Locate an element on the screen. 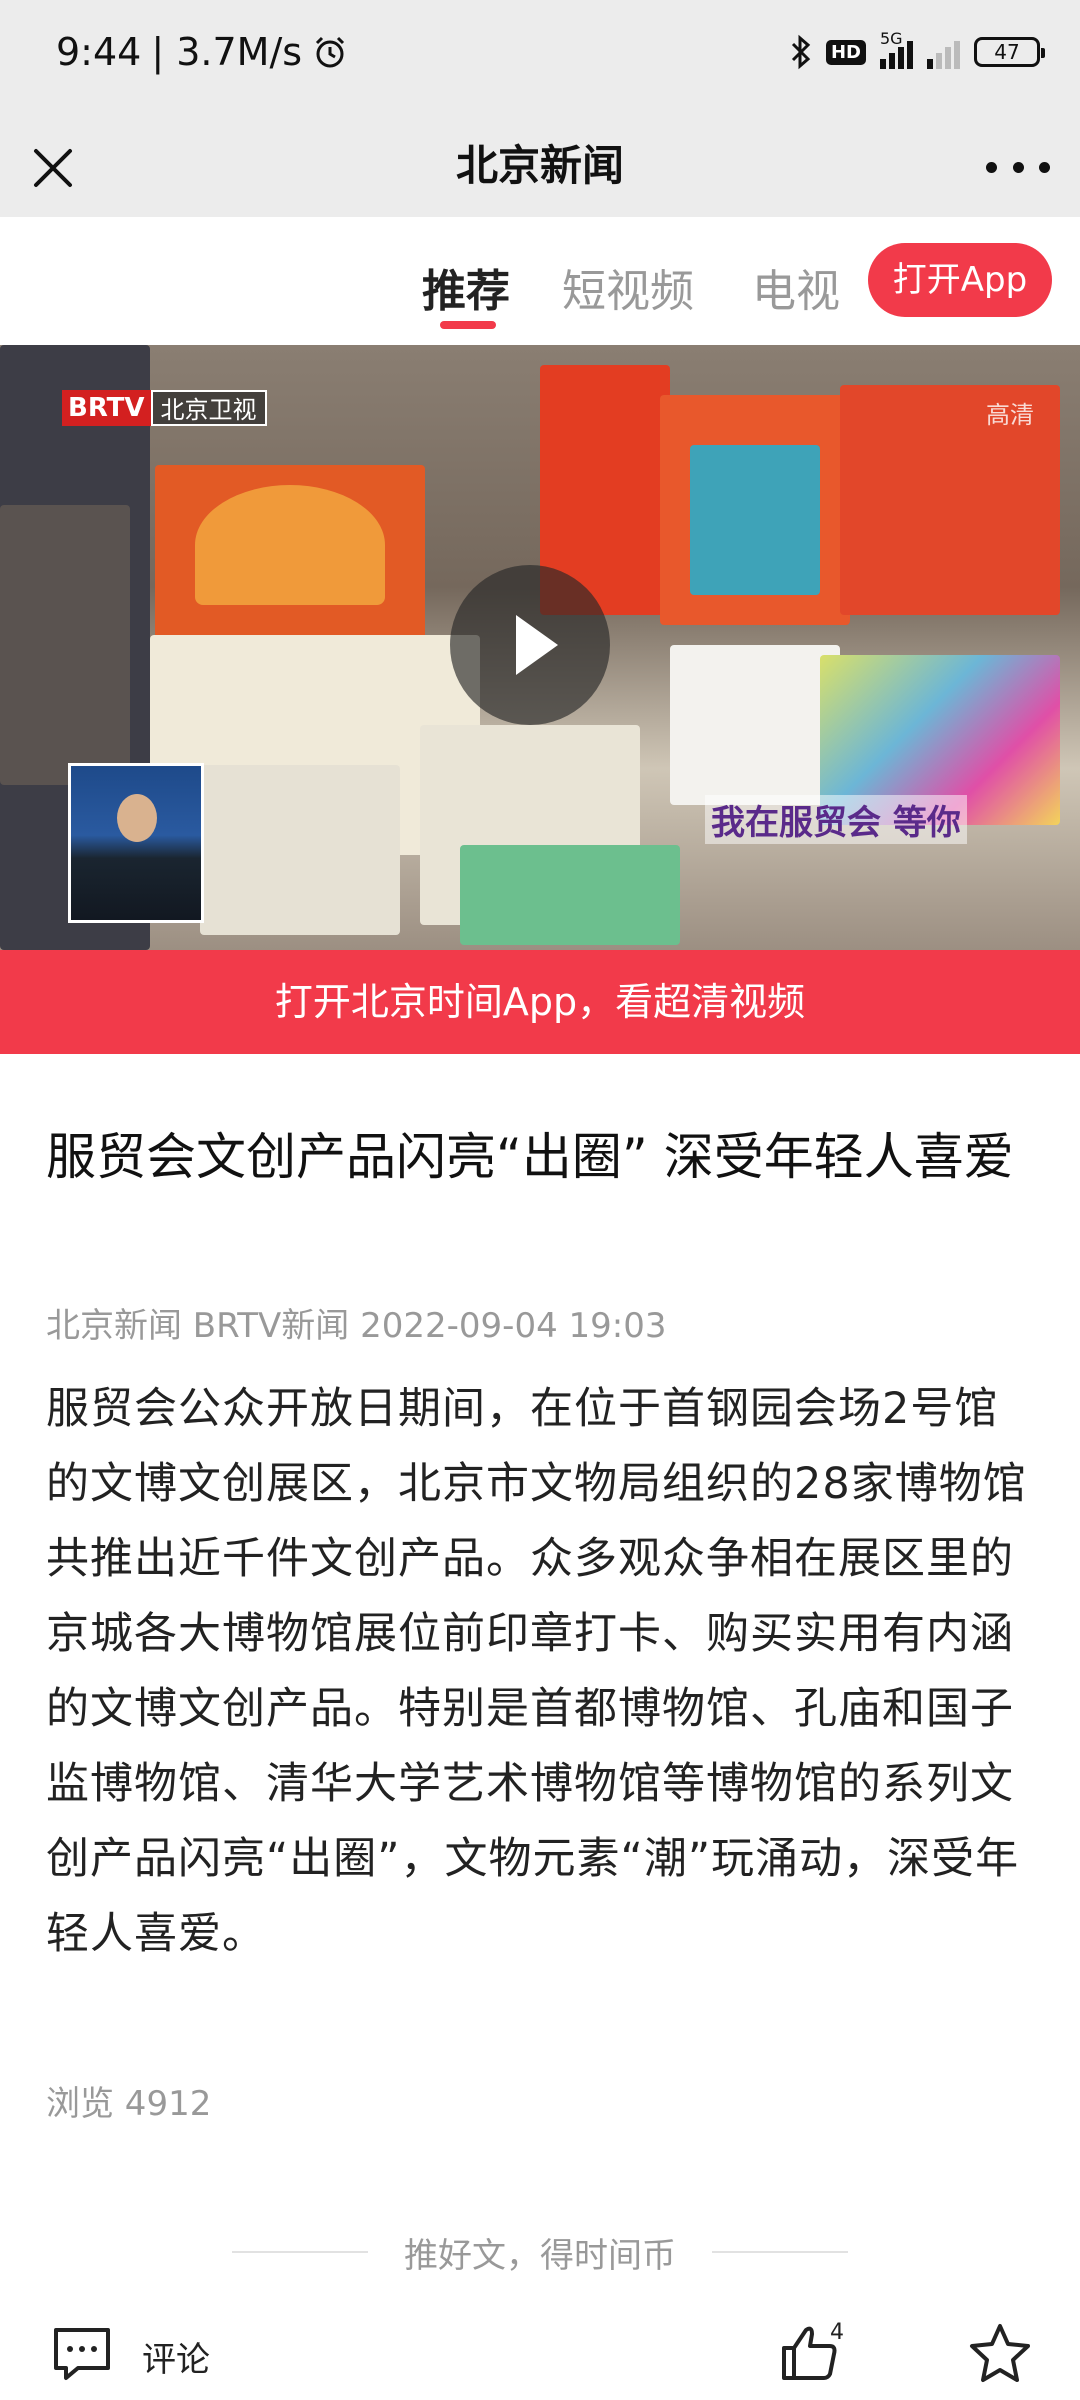 The image size is (1080, 2400). more-options-icon is located at coordinates (1018, 167).